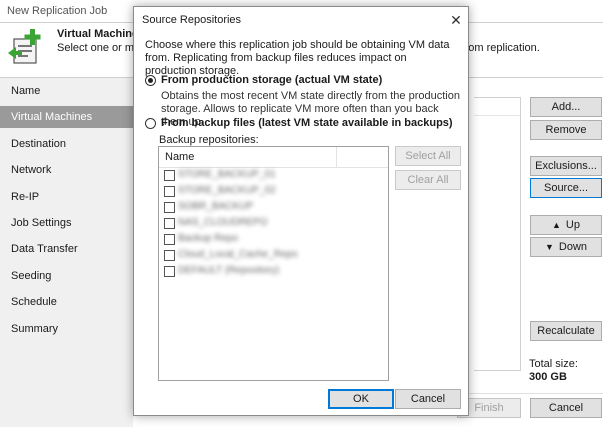 Image resolution: width=603 pixels, height=427 pixels. Describe the element at coordinates (428, 180) in the screenshot. I see `clear-all-button: Clear All` at that location.